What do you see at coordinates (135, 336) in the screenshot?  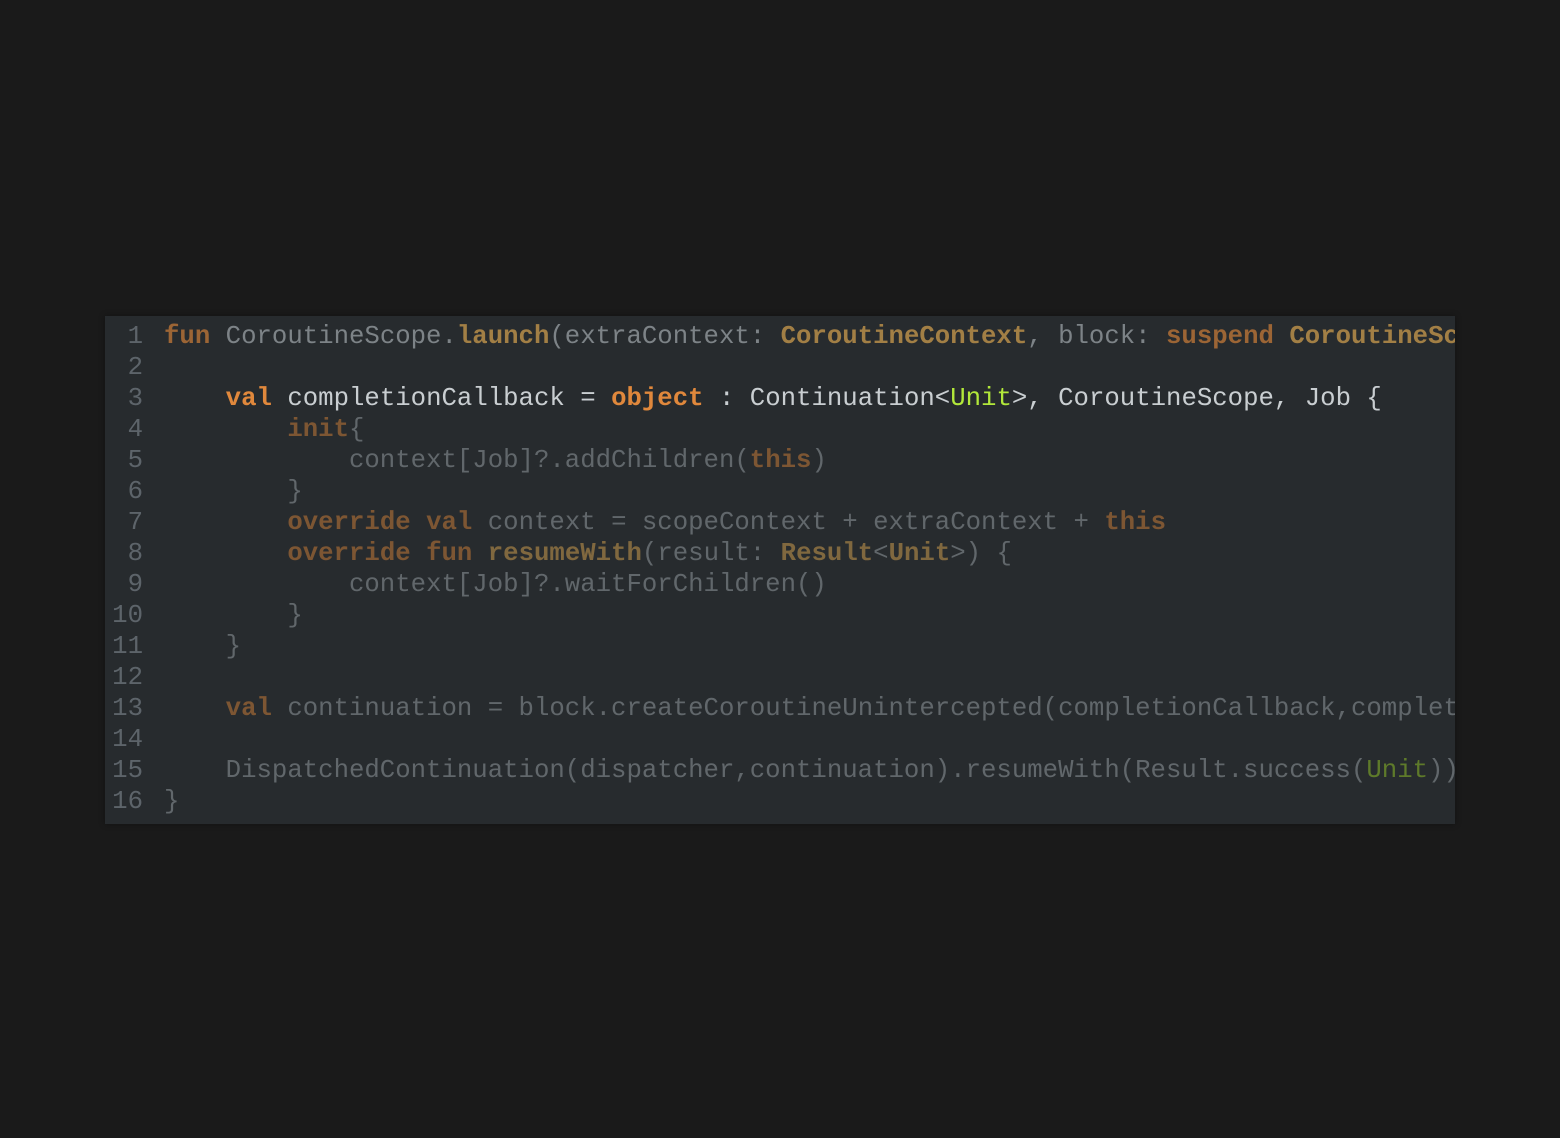 I see `line-number: 1` at bounding box center [135, 336].